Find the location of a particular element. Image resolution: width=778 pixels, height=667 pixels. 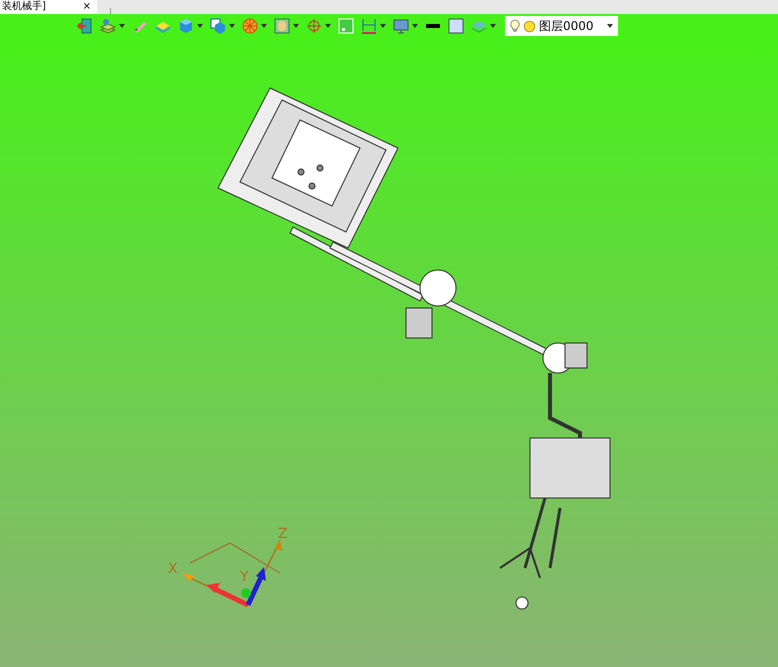

lightbulb-icon is located at coordinates (515, 26).